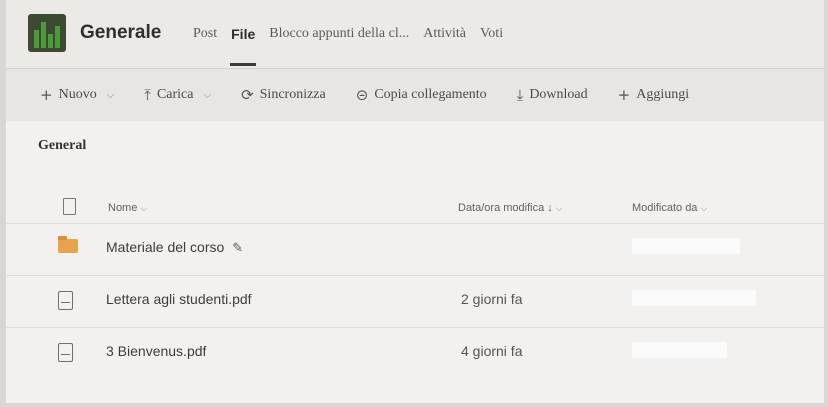  What do you see at coordinates (663, 94) in the screenshot?
I see `add-label: Aggiungi` at bounding box center [663, 94].